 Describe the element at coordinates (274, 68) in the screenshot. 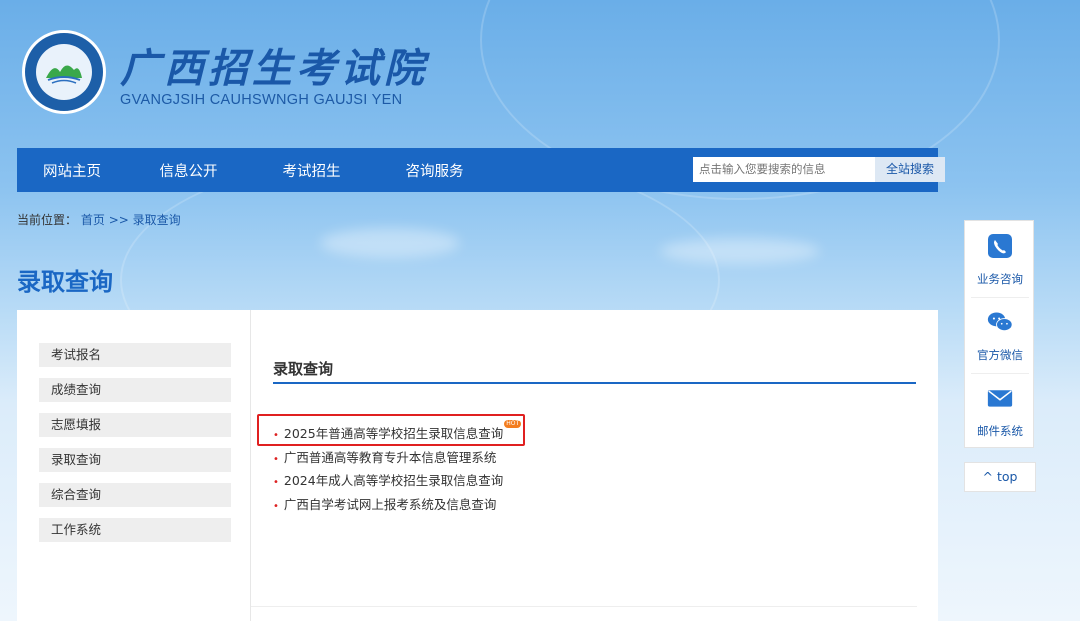

I see `site-title: 广西招生考试院` at that location.